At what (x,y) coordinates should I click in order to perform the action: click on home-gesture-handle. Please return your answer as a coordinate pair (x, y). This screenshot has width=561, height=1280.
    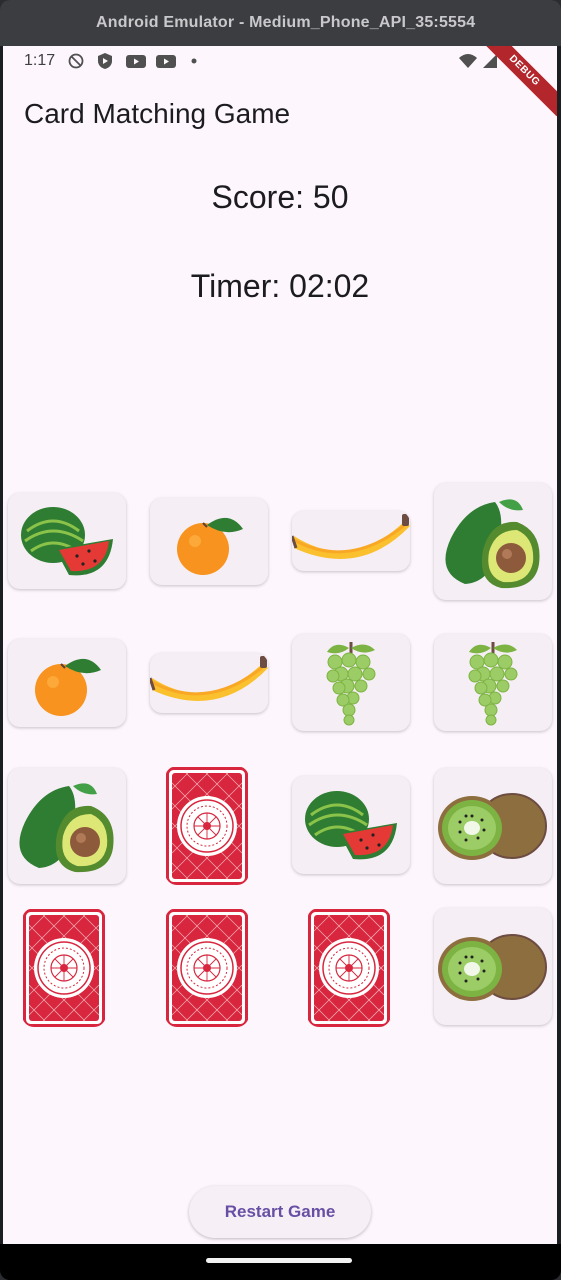
    Looking at the image, I should click on (279, 1260).